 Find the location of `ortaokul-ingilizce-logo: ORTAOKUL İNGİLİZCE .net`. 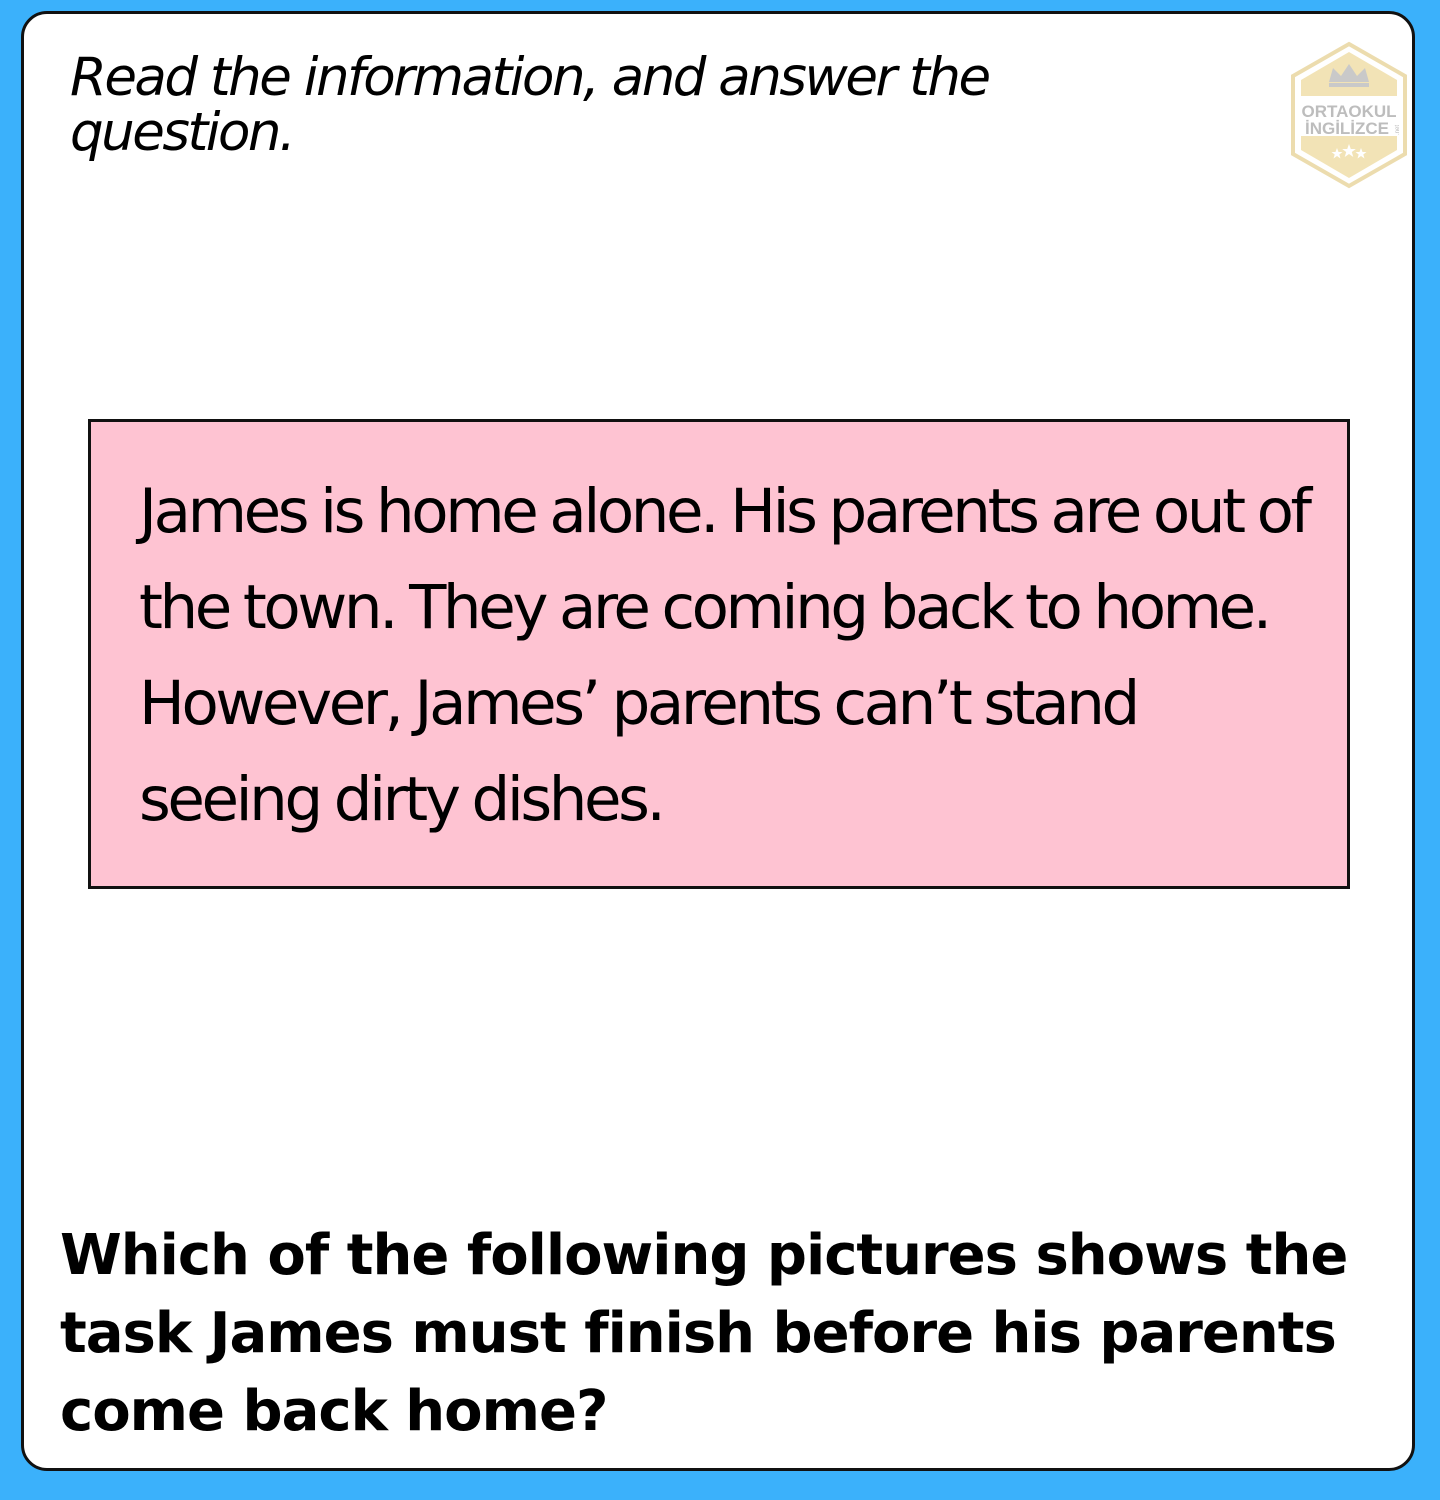

ortaokul-ingilizce-logo: ORTAOKUL İNGİLİZCE .net is located at coordinates (1349, 115).